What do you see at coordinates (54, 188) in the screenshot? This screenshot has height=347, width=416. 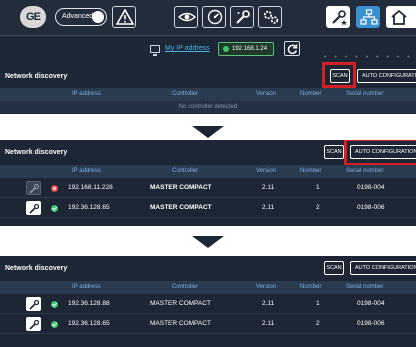 I see `status-error-icon` at bounding box center [54, 188].